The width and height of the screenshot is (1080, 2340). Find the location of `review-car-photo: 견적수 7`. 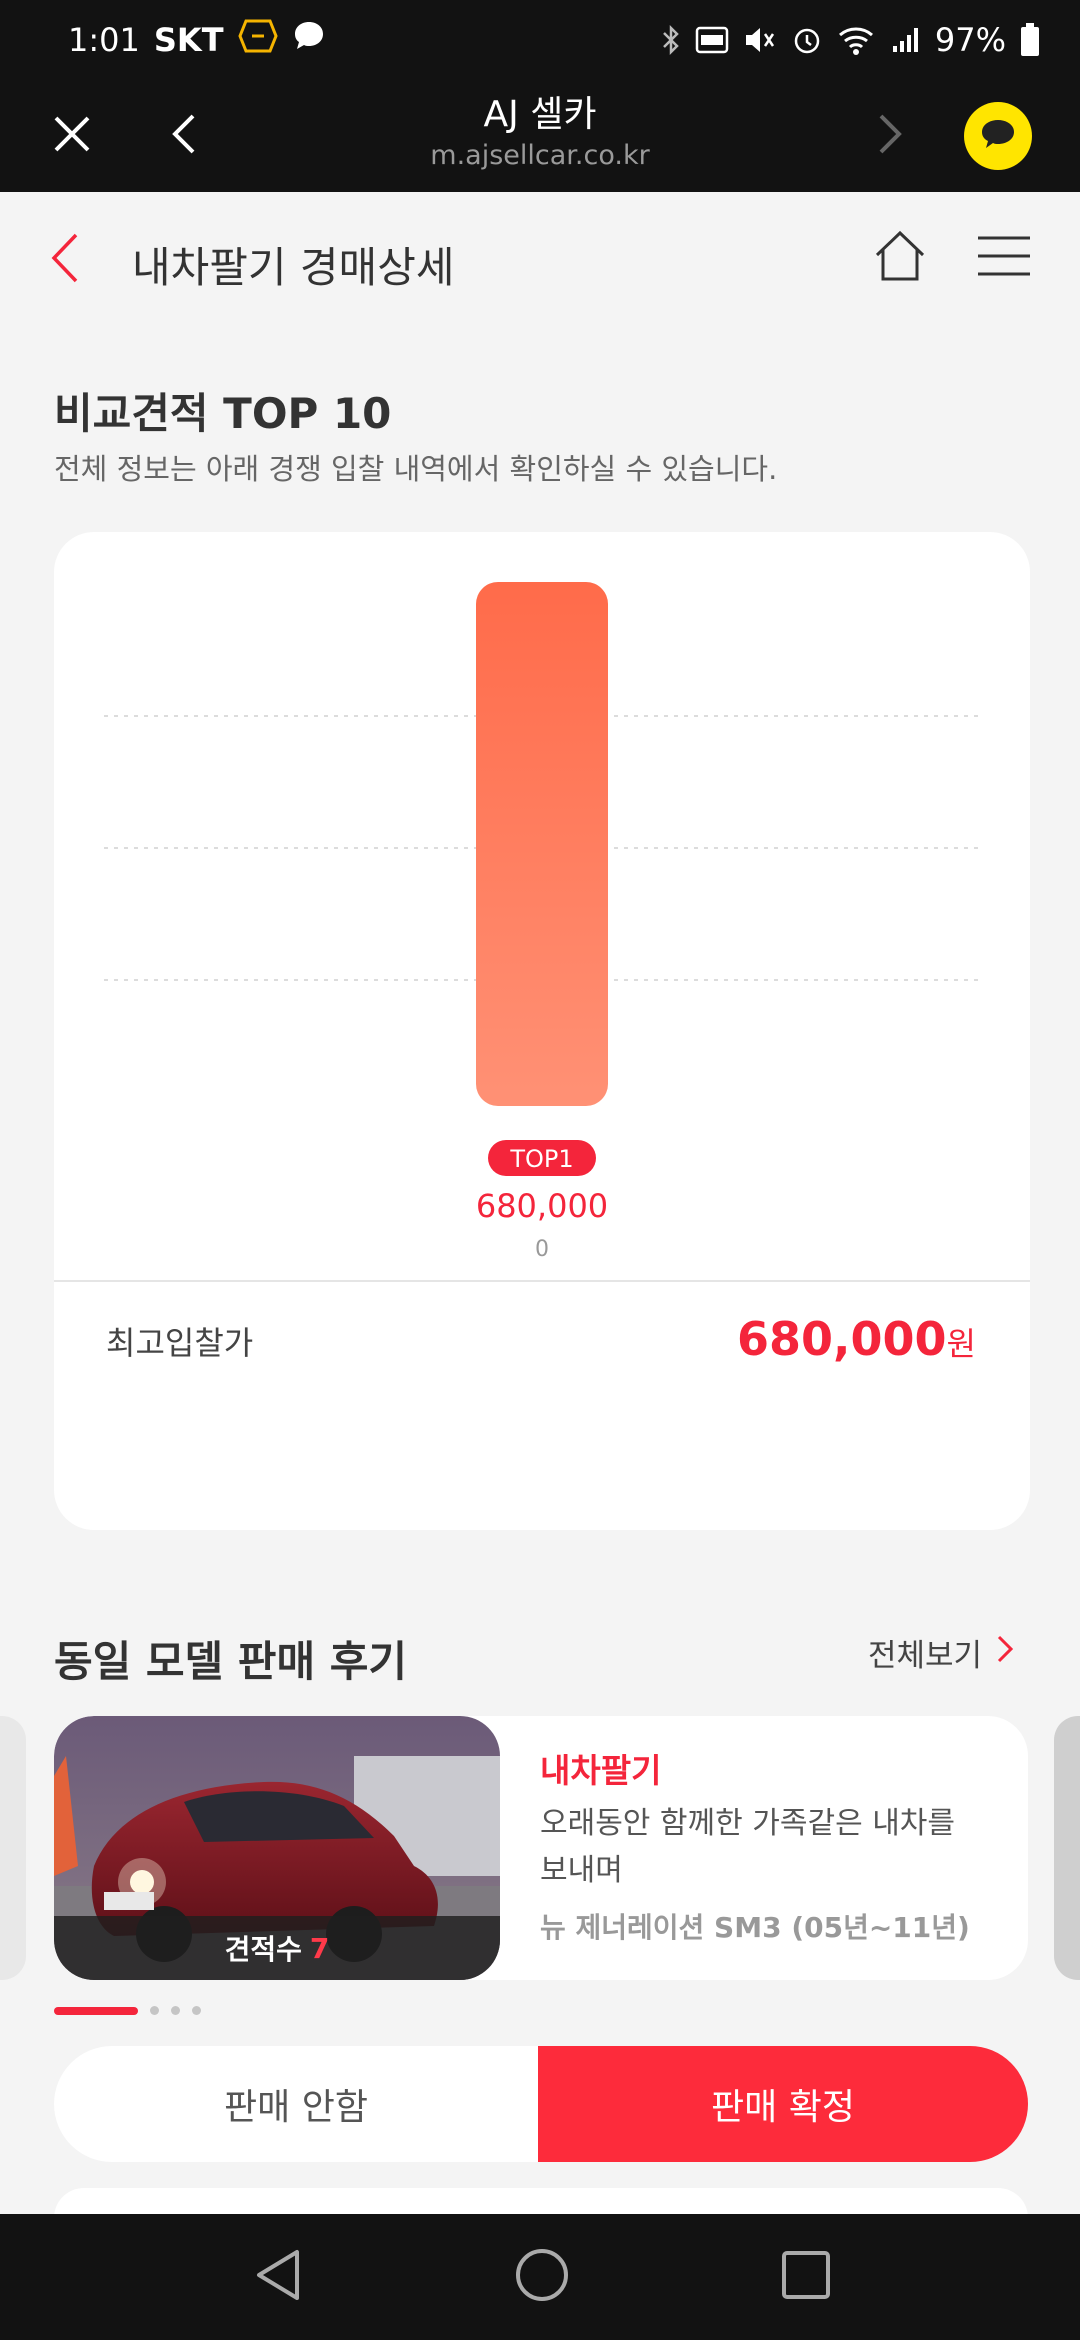

review-car-photo: 견적수 7 is located at coordinates (277, 1848).